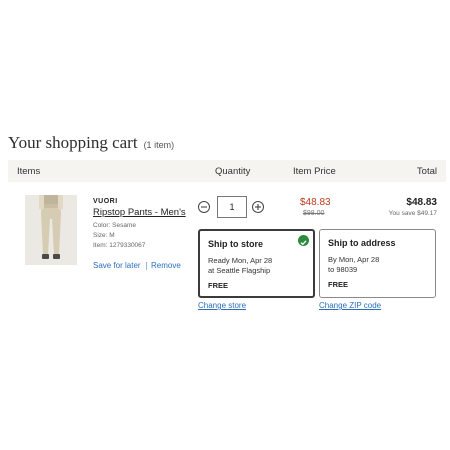 The height and width of the screenshot is (450, 450). What do you see at coordinates (412, 213) in the screenshot?
I see `savings-amount: You save $49.17` at bounding box center [412, 213].